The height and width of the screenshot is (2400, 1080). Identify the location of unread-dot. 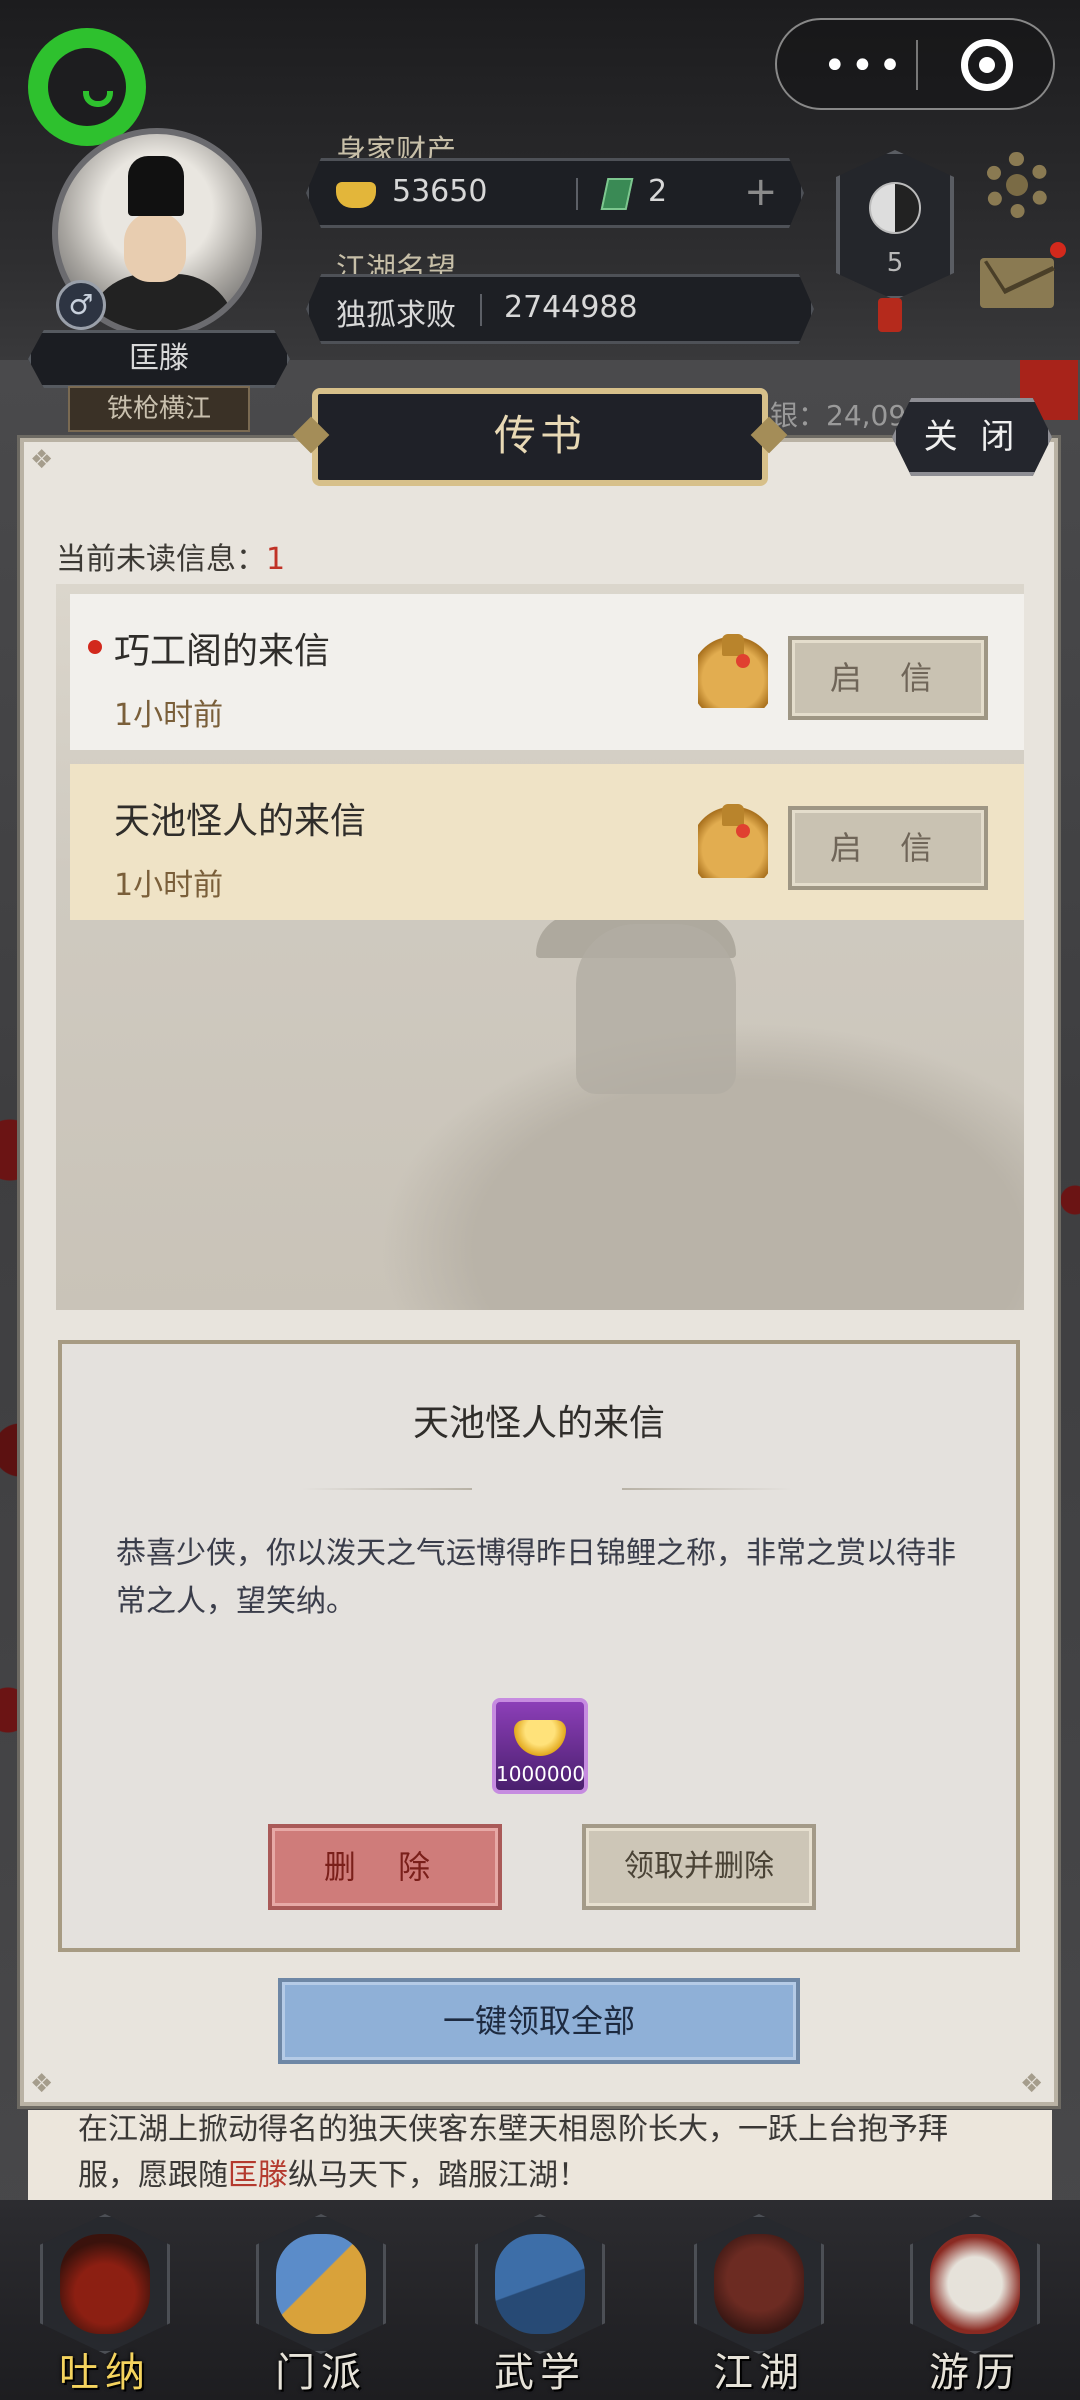
(95, 647).